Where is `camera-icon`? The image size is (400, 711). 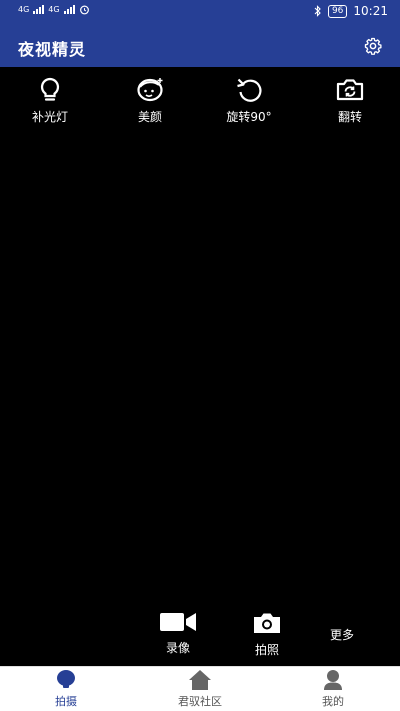
camera-icon is located at coordinates (267, 623).